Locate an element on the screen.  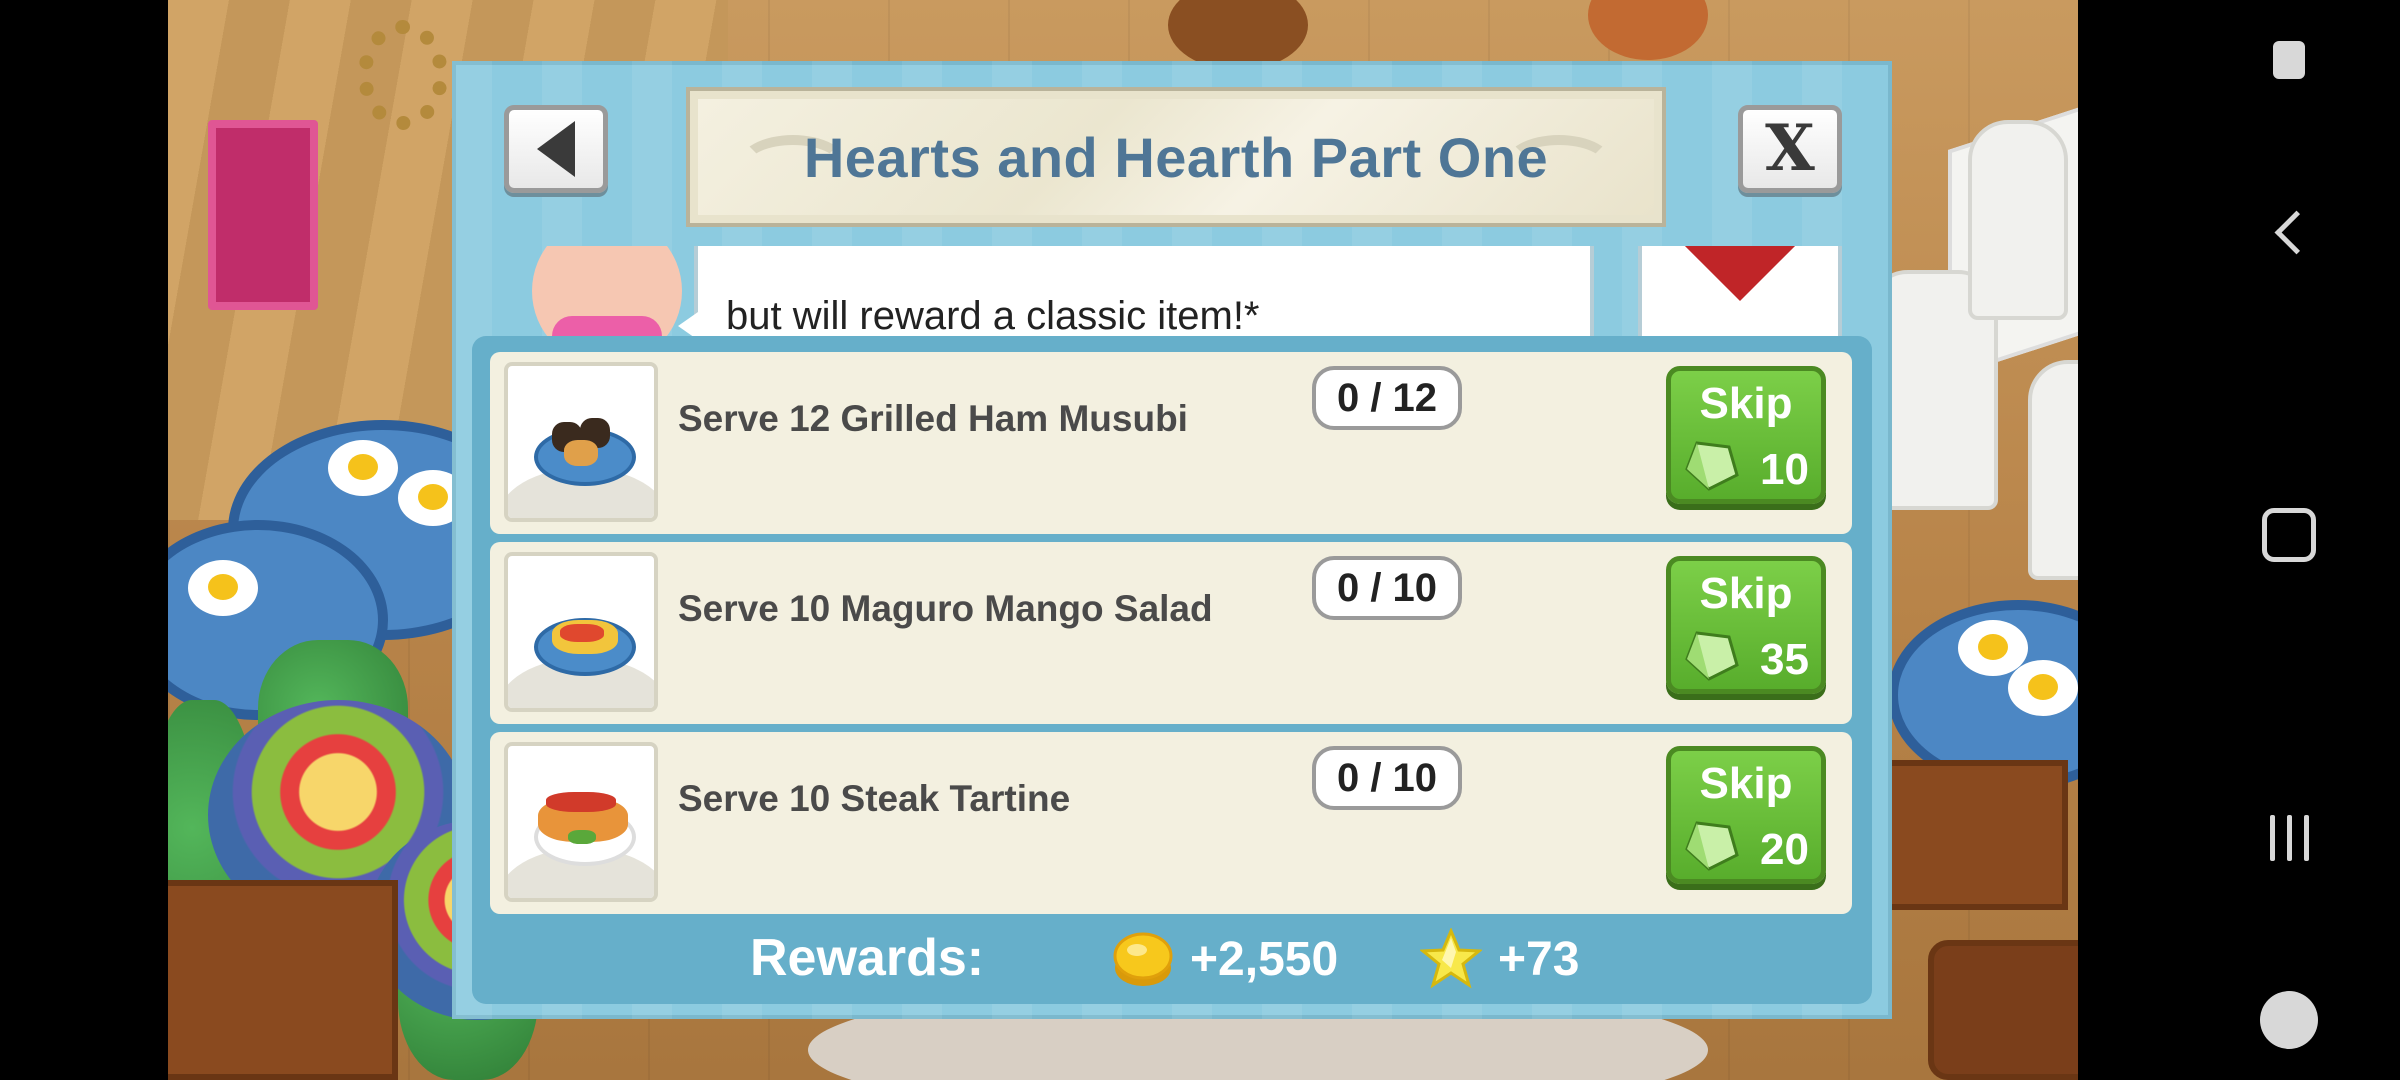
star-icon is located at coordinates (1451, 958).